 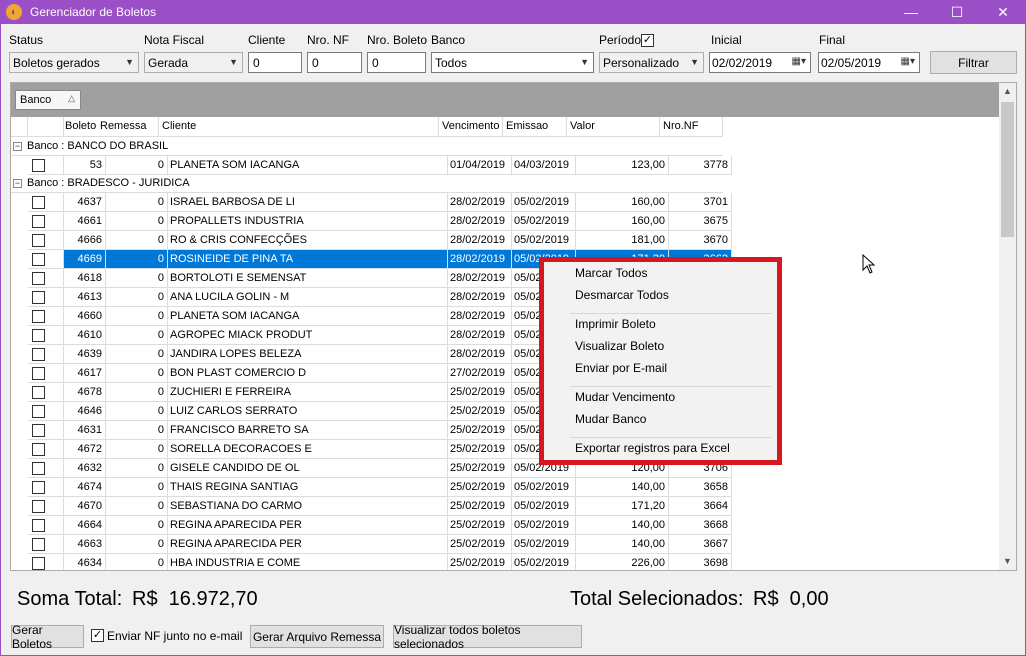 I want to click on cell-boleto: 4661, so click(x=85, y=221).